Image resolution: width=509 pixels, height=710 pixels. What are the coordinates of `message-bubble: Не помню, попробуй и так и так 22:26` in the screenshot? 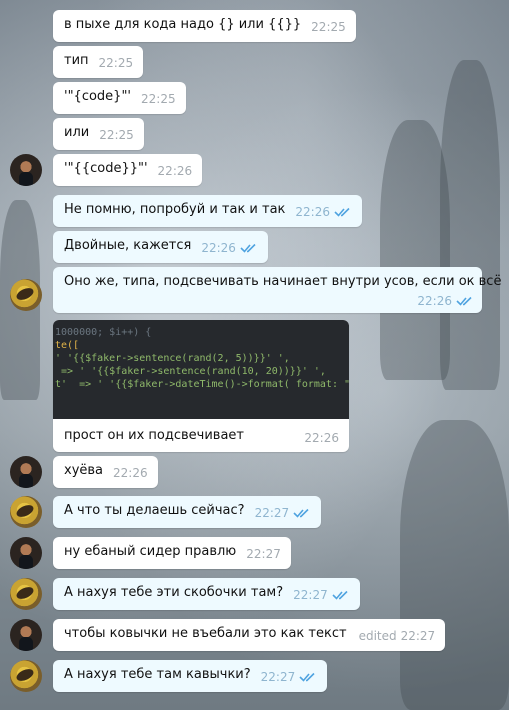 It's located at (207, 211).